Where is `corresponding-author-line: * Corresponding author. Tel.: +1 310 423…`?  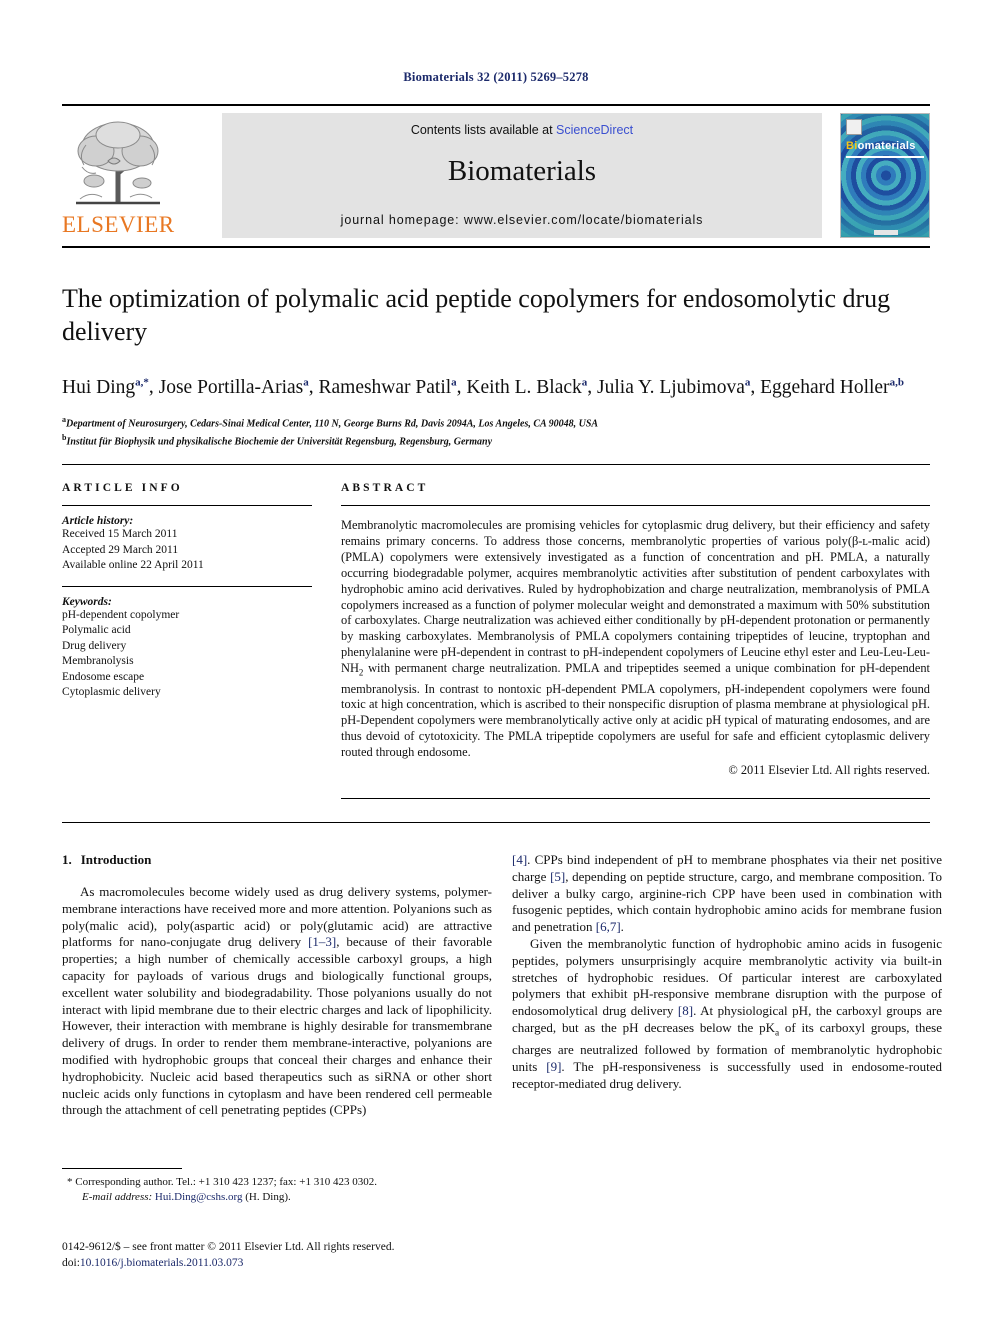
corresponding-author-line: * Corresponding author. Tel.: +1 310 423… is located at coordinates (222, 1182).